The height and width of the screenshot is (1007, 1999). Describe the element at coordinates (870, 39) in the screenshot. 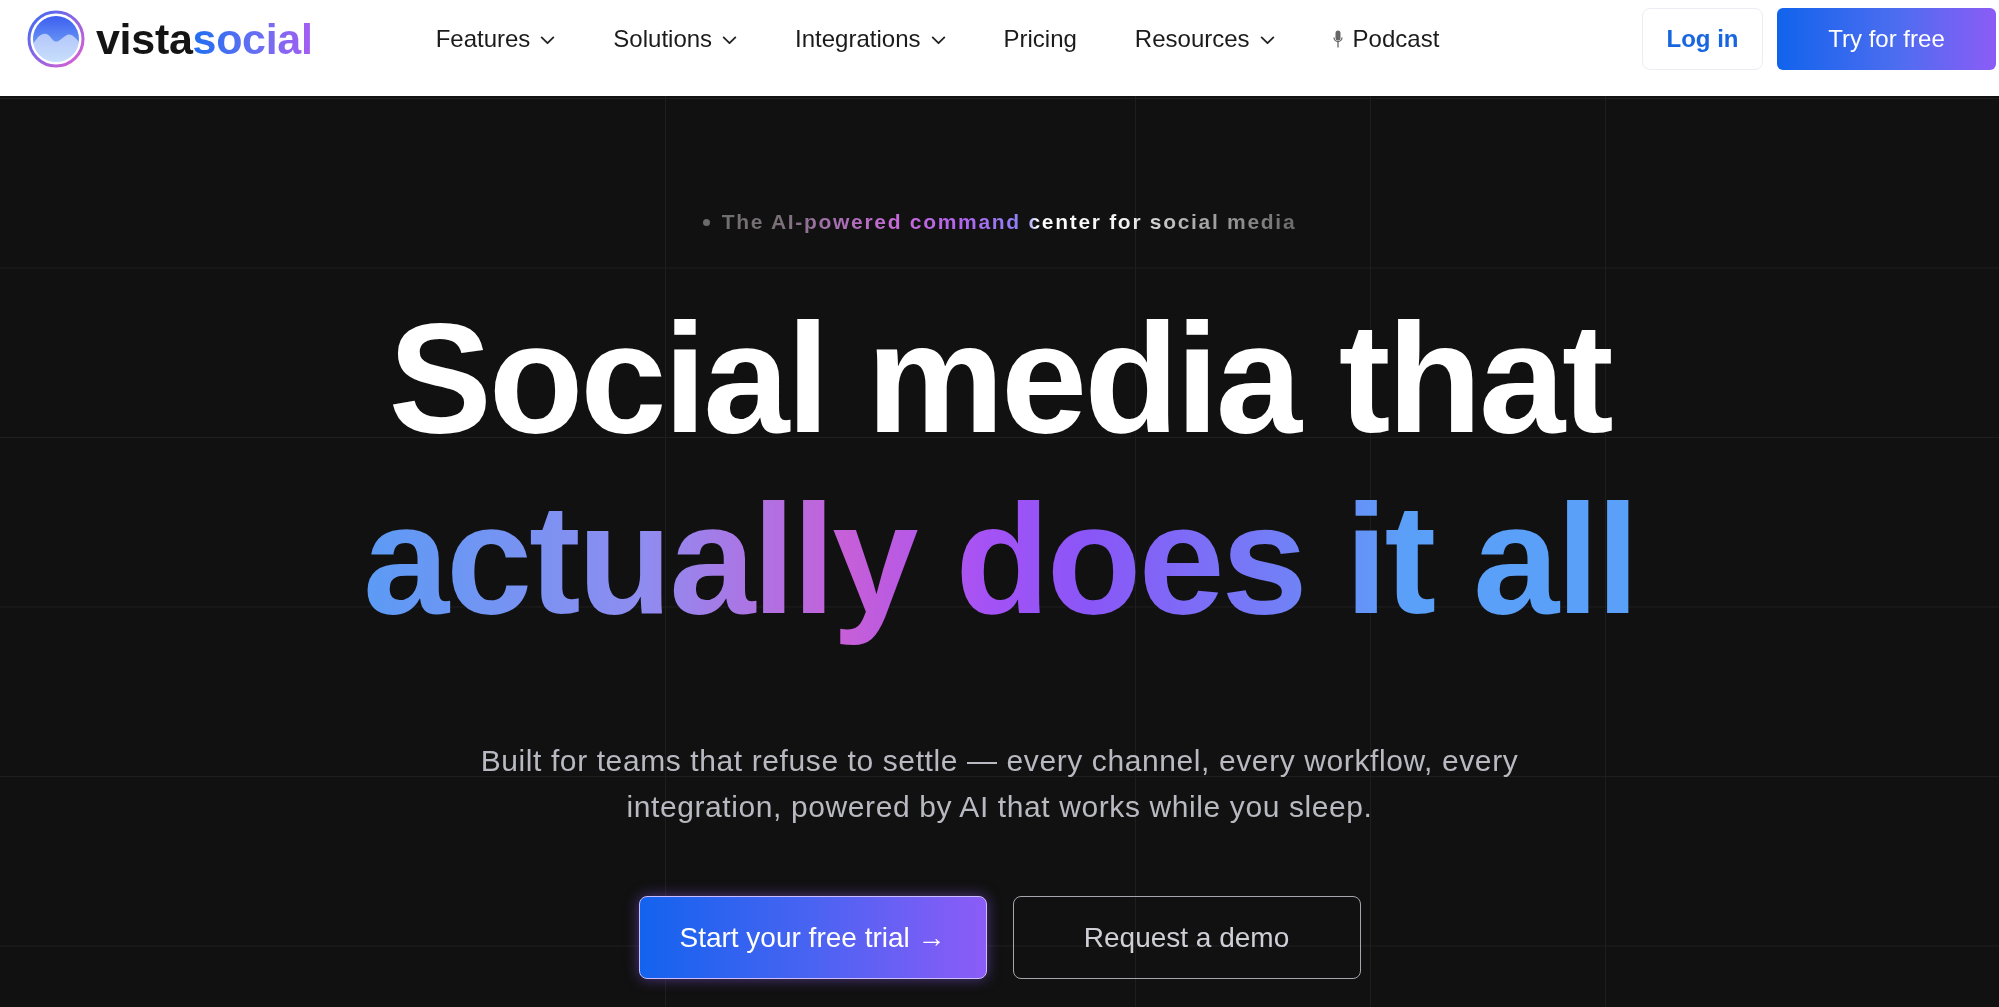

I see `nav-link: Integrations` at that location.